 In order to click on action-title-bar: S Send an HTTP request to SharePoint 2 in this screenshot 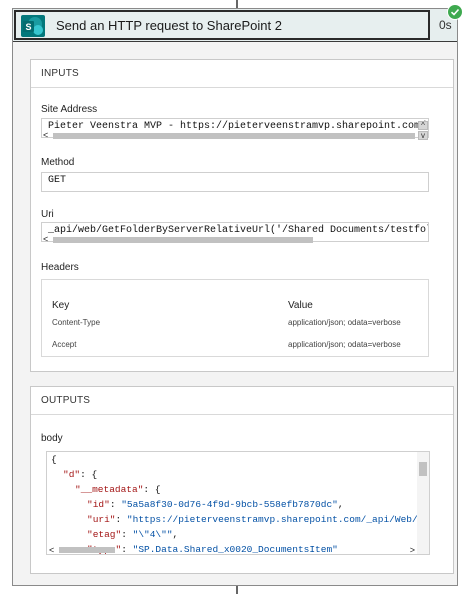, I will do `click(222, 25)`.